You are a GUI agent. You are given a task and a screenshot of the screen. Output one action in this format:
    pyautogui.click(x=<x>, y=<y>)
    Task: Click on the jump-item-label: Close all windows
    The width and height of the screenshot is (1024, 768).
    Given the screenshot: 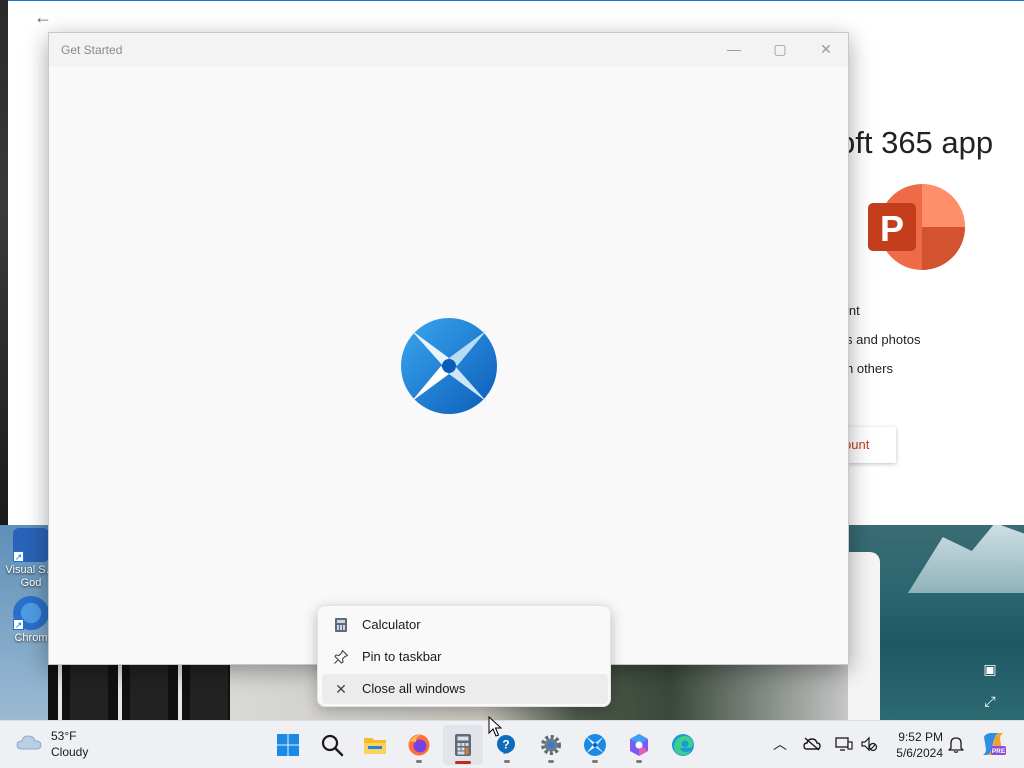 What is the action you would take?
    pyautogui.click(x=414, y=688)
    